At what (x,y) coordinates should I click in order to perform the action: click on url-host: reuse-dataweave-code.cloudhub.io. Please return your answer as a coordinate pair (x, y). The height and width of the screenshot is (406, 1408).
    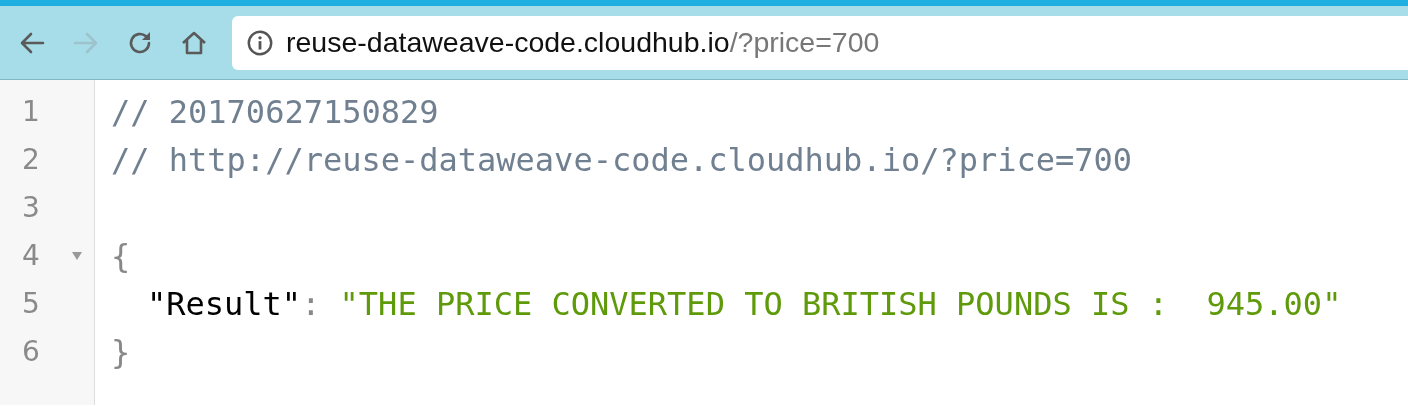
    Looking at the image, I should click on (508, 43).